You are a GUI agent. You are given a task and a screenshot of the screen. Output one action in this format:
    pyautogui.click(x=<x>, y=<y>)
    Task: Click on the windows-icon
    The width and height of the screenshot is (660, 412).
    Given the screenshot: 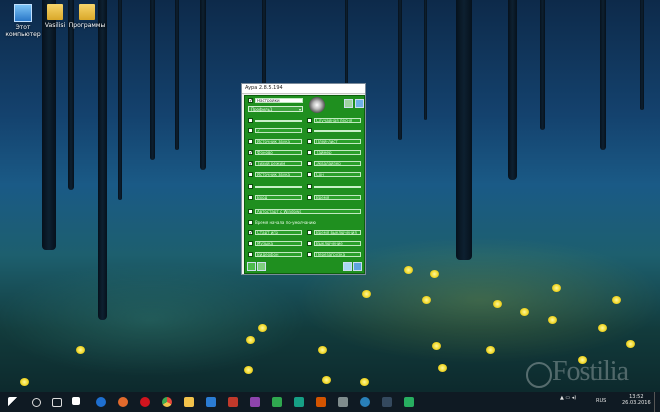 What is the action you would take?
    pyautogui.click(x=76, y=401)
    